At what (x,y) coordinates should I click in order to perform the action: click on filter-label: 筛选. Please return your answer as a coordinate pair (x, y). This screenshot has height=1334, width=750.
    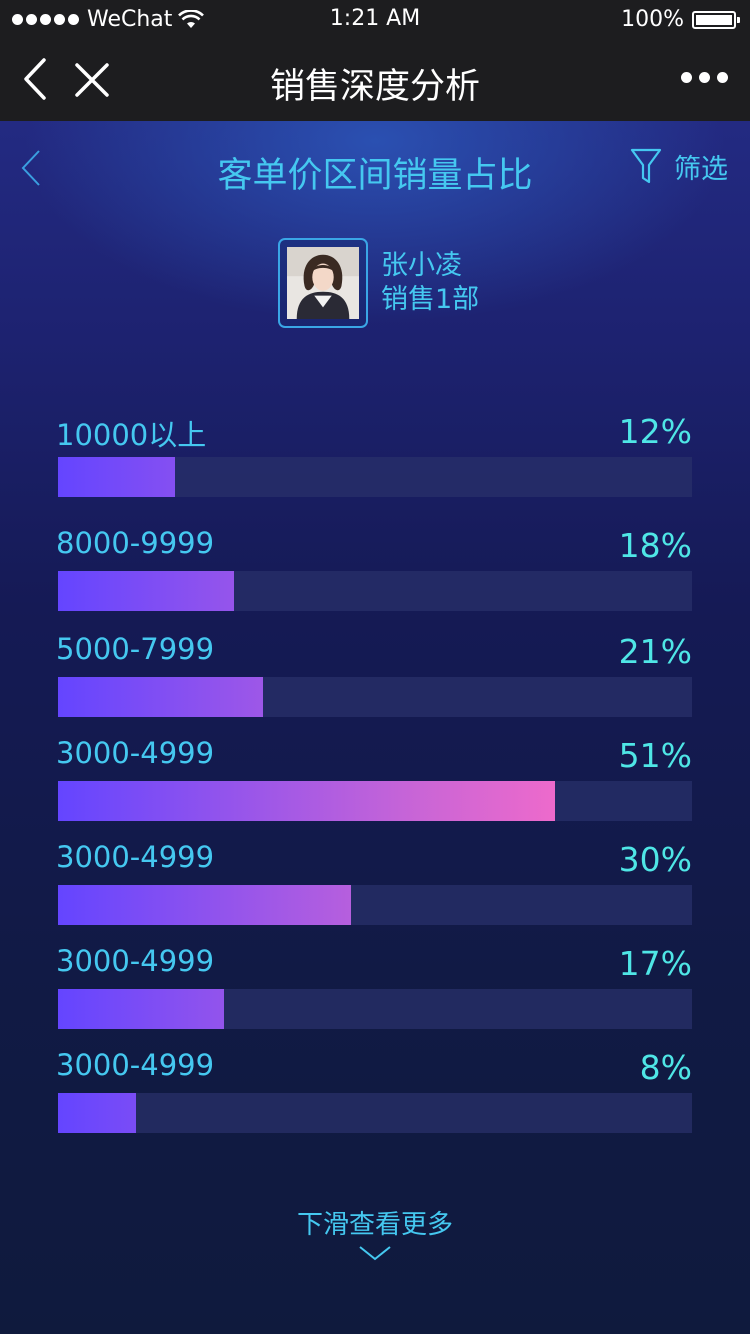
    Looking at the image, I should click on (701, 169).